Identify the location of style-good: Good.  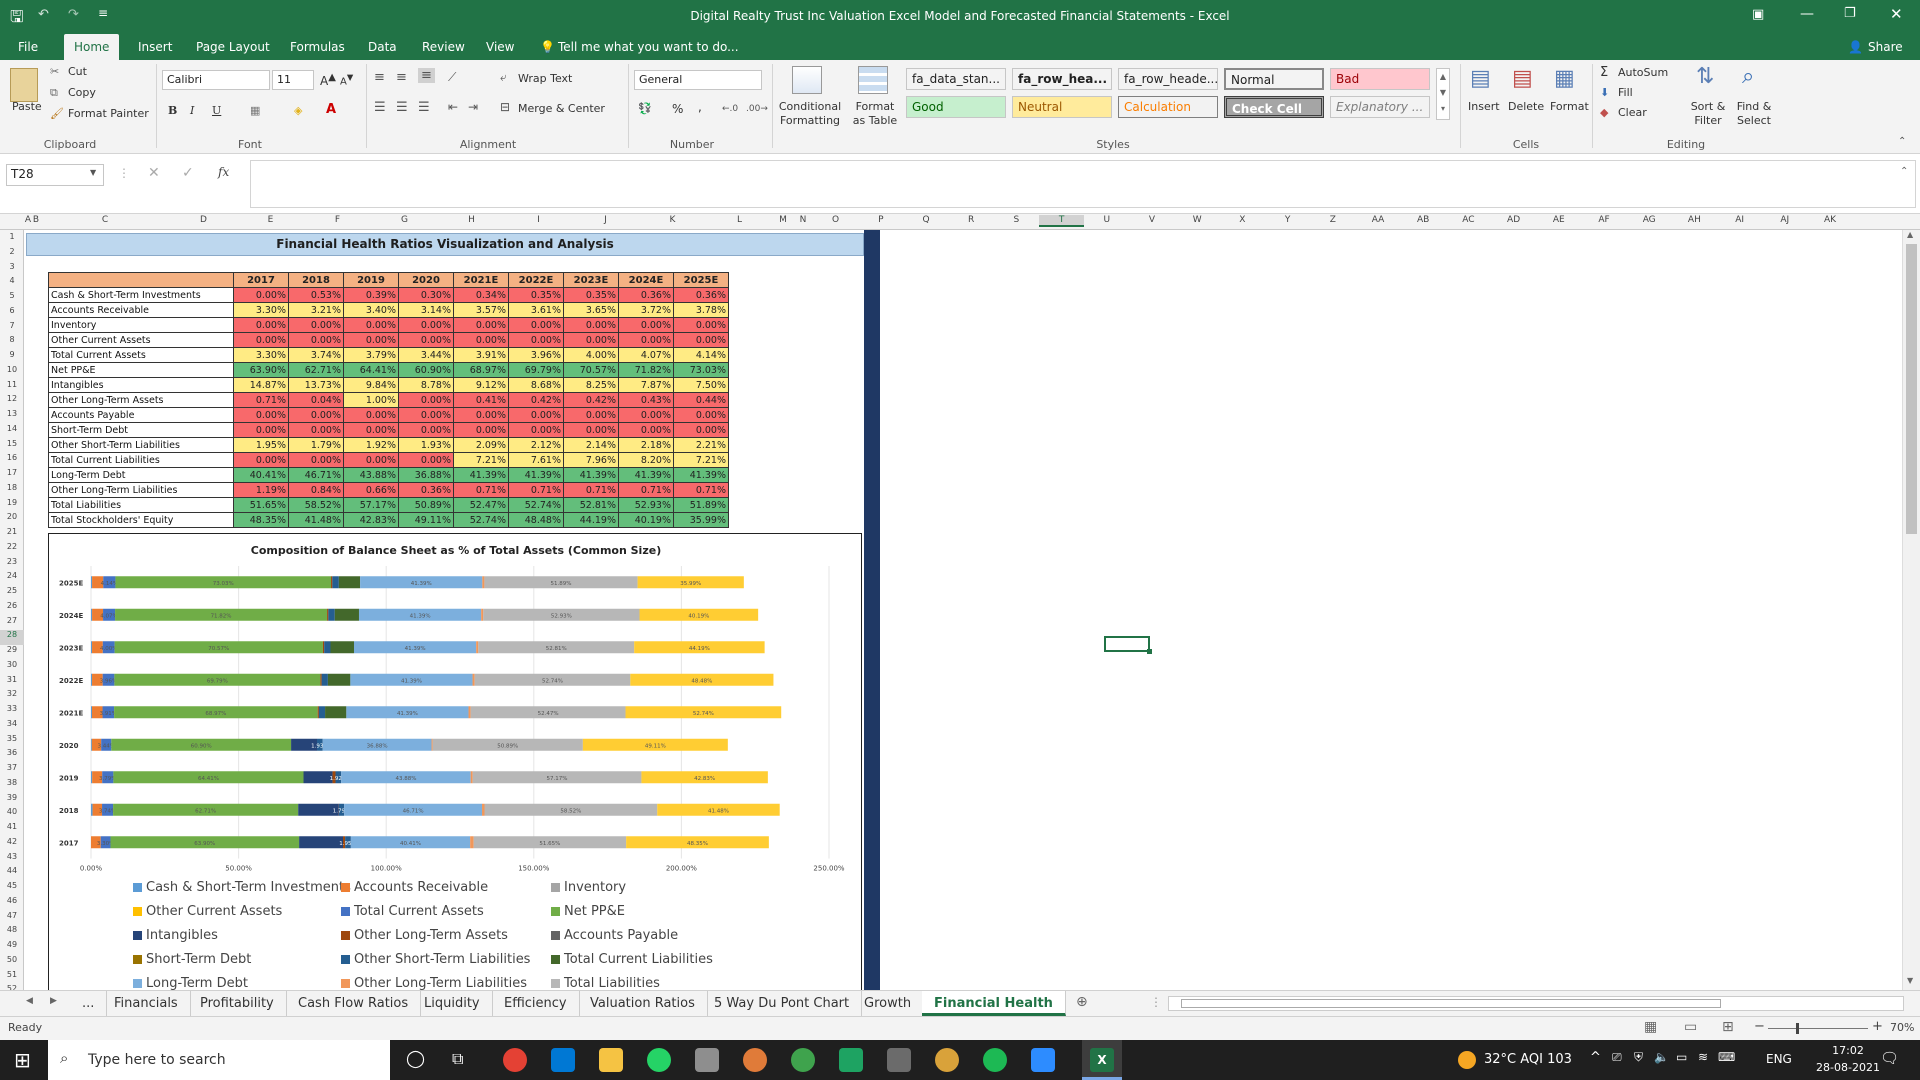
(956, 107).